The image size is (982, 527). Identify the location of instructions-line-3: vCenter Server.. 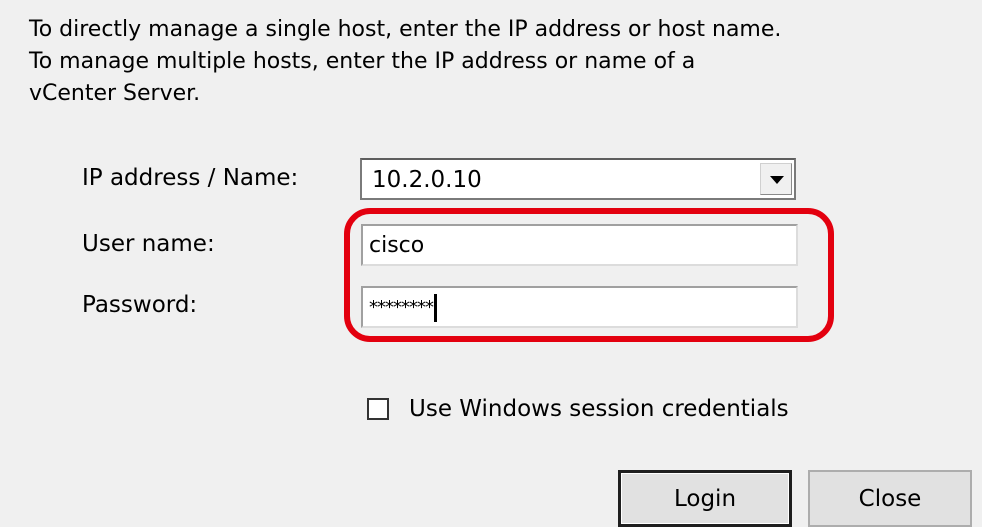
(115, 93).